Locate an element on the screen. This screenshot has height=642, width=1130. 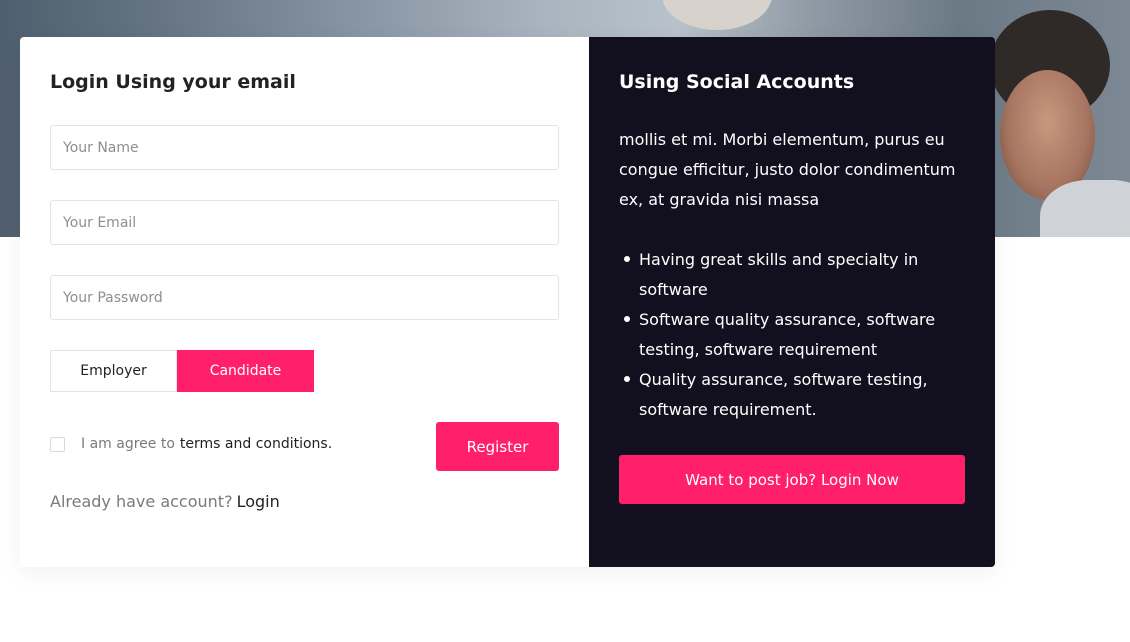
terms-prefix-text: I am agree to is located at coordinates (128, 444).